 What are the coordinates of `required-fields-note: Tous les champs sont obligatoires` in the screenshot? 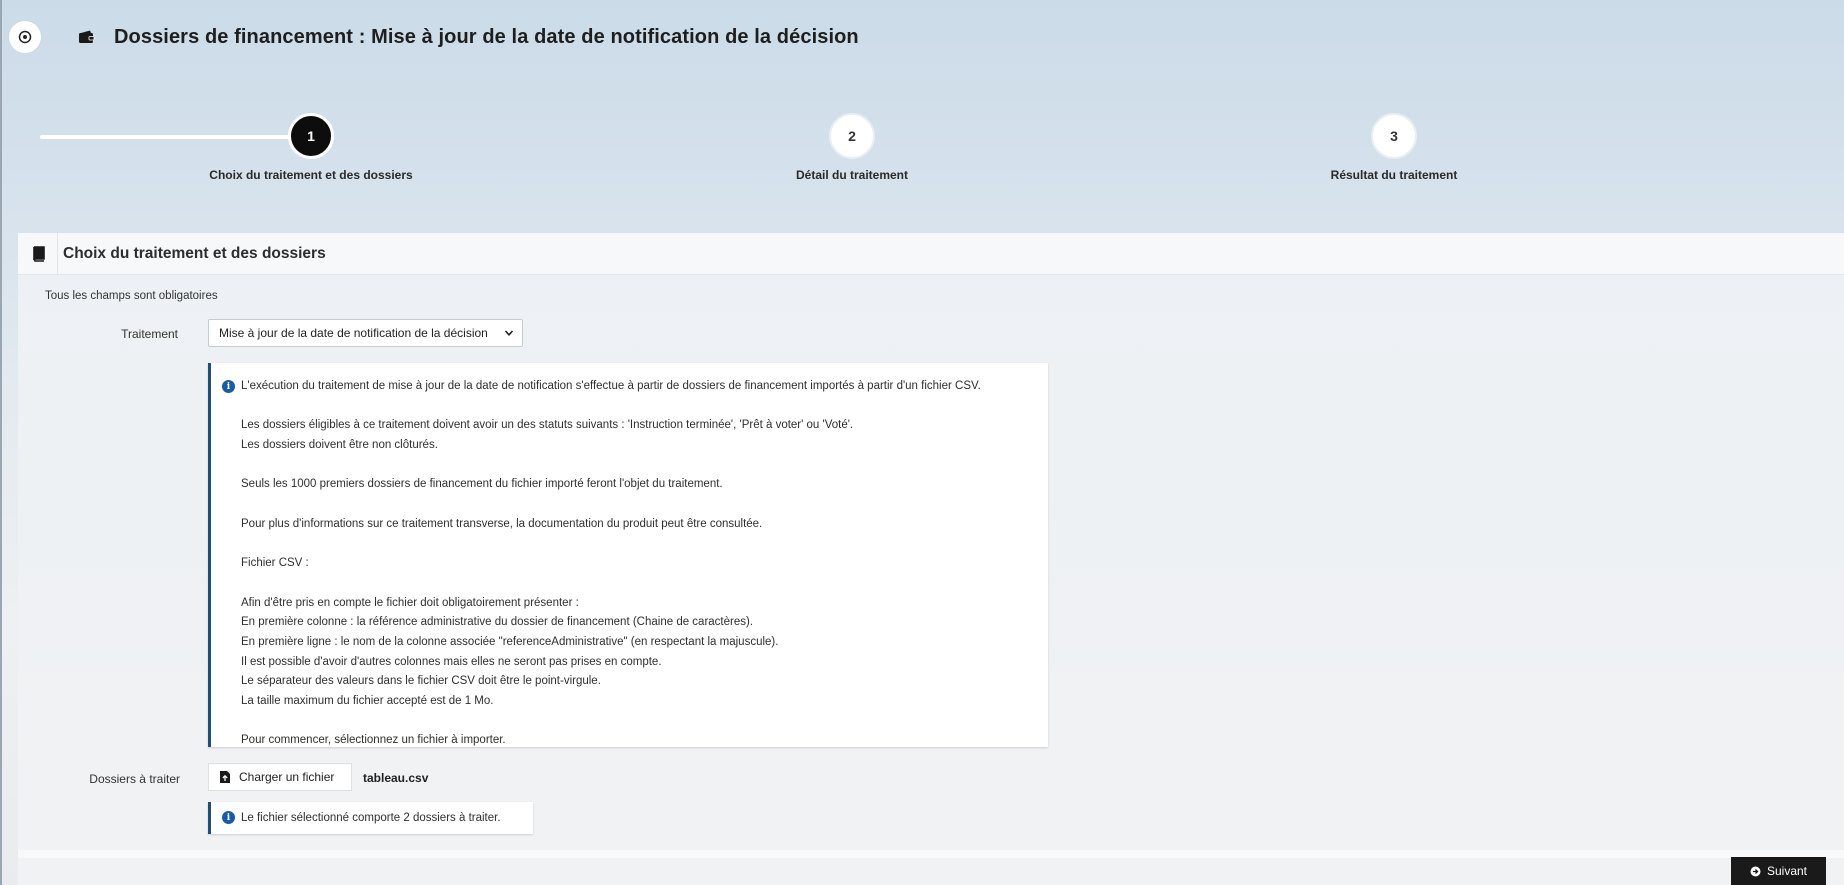 It's located at (131, 296).